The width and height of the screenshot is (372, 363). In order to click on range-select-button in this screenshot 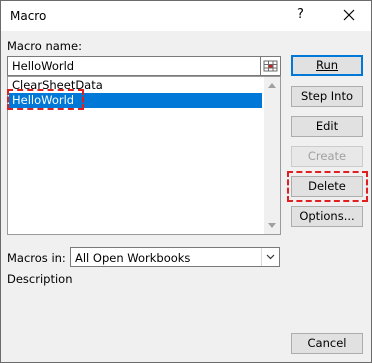, I will do `click(270, 66)`.